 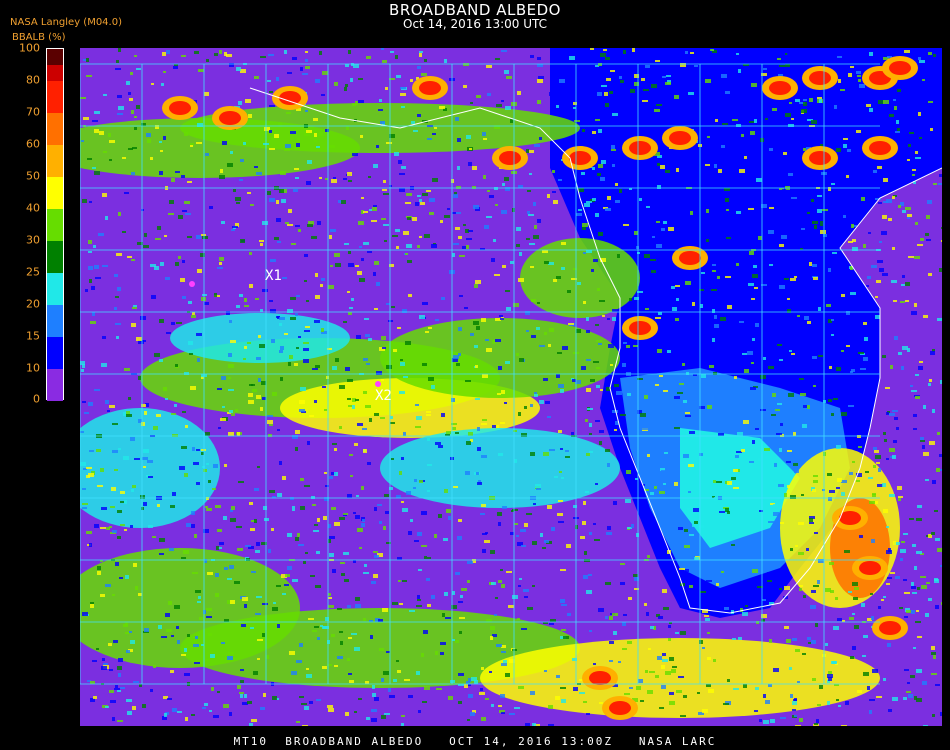 I want to click on convective-cell-core, so click(x=900, y=68).